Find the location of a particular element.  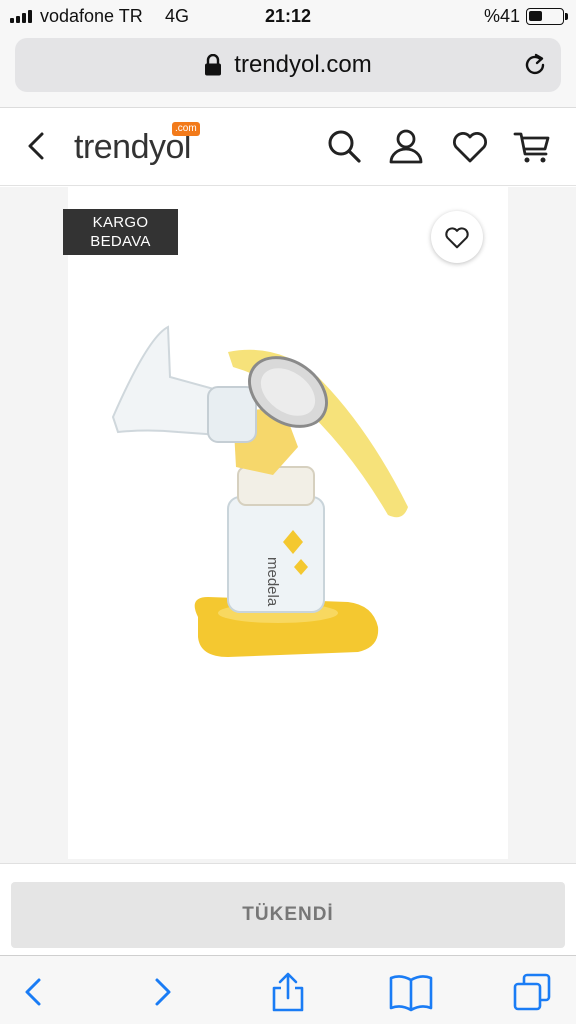

tabs-icon is located at coordinates (532, 992).